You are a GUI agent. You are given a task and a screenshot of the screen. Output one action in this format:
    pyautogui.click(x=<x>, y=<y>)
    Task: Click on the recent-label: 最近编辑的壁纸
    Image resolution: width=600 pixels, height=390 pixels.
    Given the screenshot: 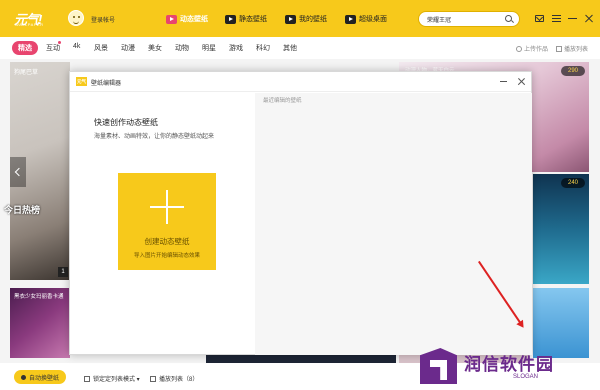 What is the action you would take?
    pyautogui.click(x=282, y=101)
    